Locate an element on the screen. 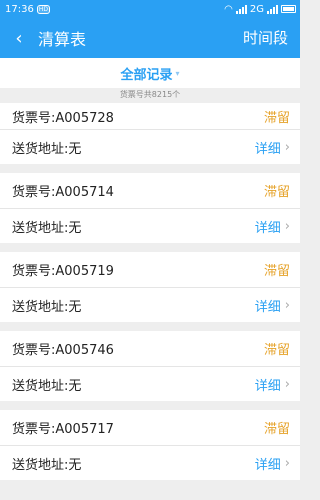 The image size is (320, 500). ticket-text: 货票号:A005728 is located at coordinates (63, 118).